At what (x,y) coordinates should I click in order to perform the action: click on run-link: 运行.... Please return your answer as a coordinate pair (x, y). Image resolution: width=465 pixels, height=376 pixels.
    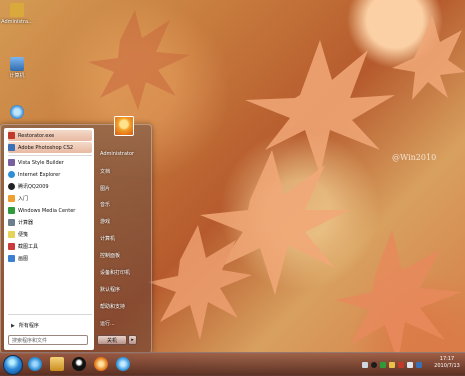
    Looking at the image, I should click on (107, 323).